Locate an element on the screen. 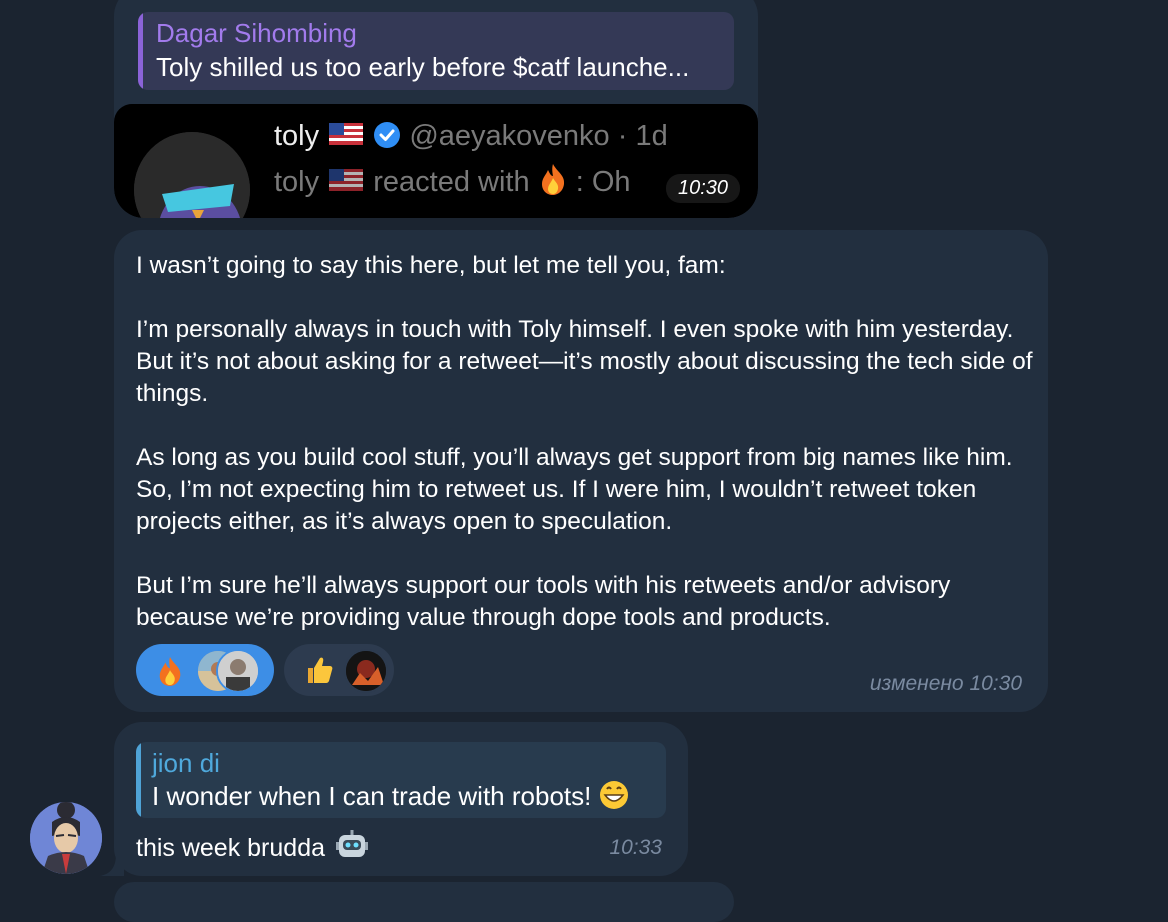 The width and height of the screenshot is (1168, 922). robot-icon is located at coordinates (351, 843).